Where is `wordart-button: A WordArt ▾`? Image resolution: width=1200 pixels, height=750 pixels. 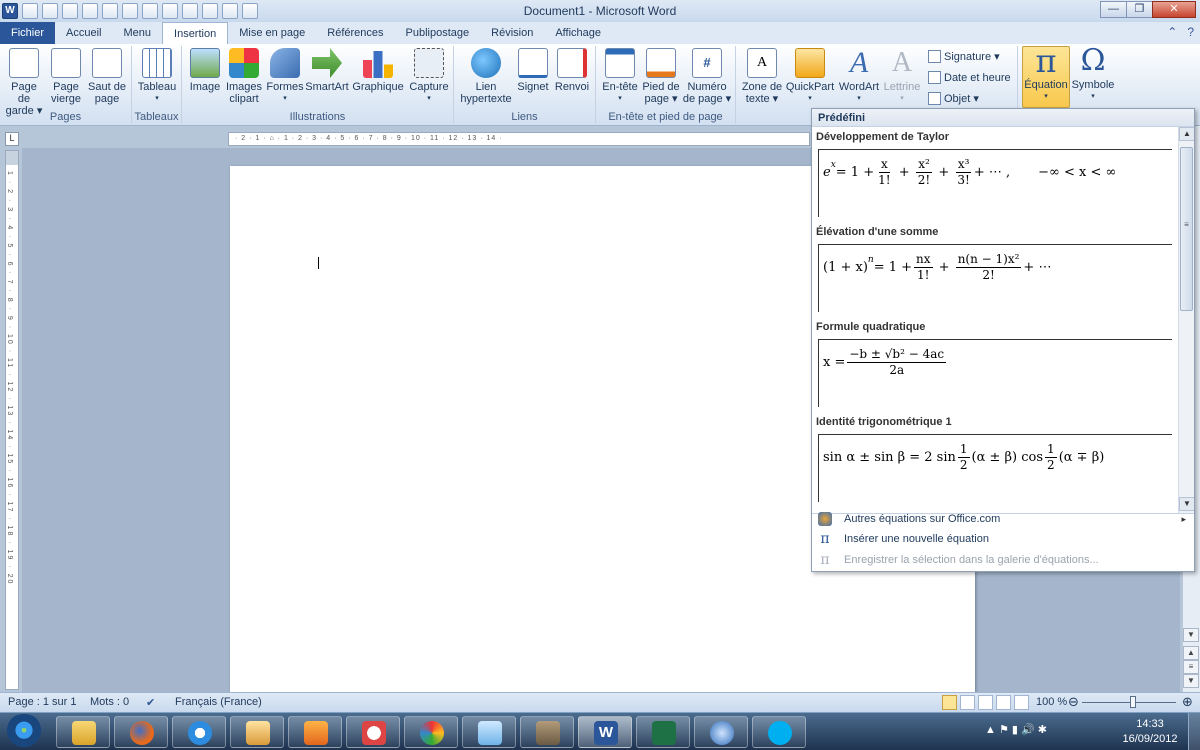
wordart-button: A WordArt ▾ is located at coordinates (859, 76).